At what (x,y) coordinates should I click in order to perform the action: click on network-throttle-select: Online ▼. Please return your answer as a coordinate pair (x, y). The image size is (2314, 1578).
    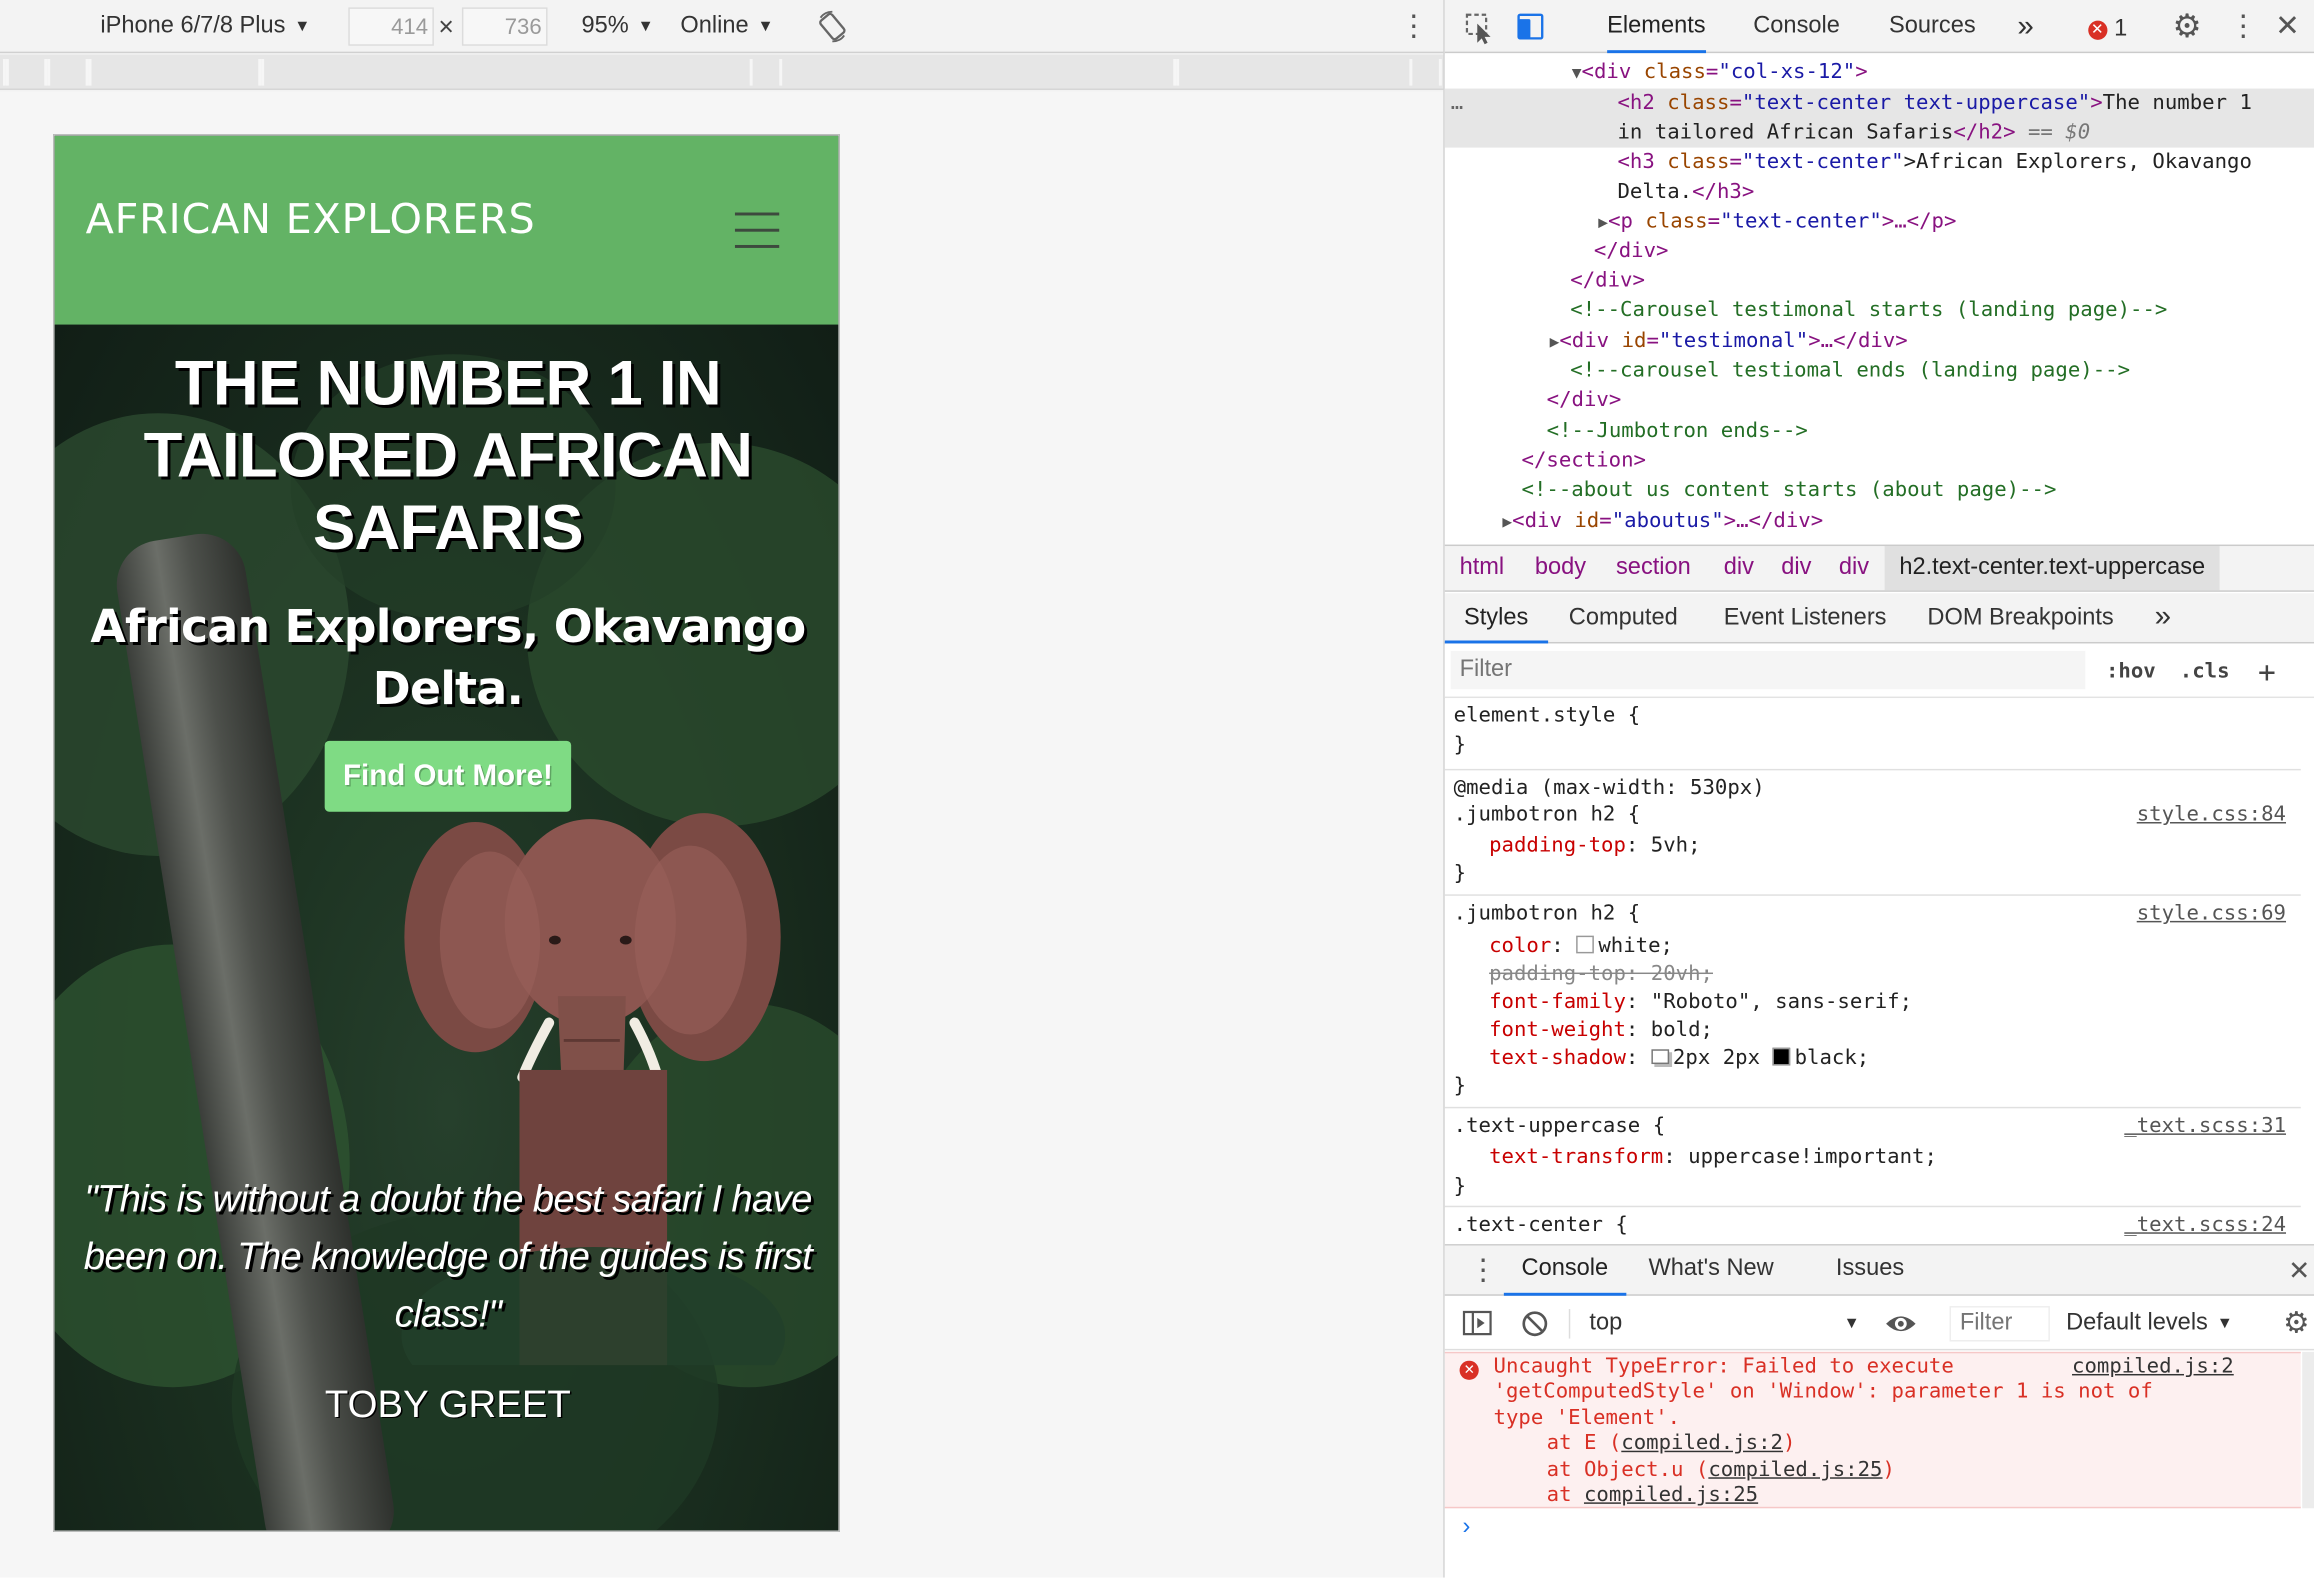
    Looking at the image, I should click on (726, 26).